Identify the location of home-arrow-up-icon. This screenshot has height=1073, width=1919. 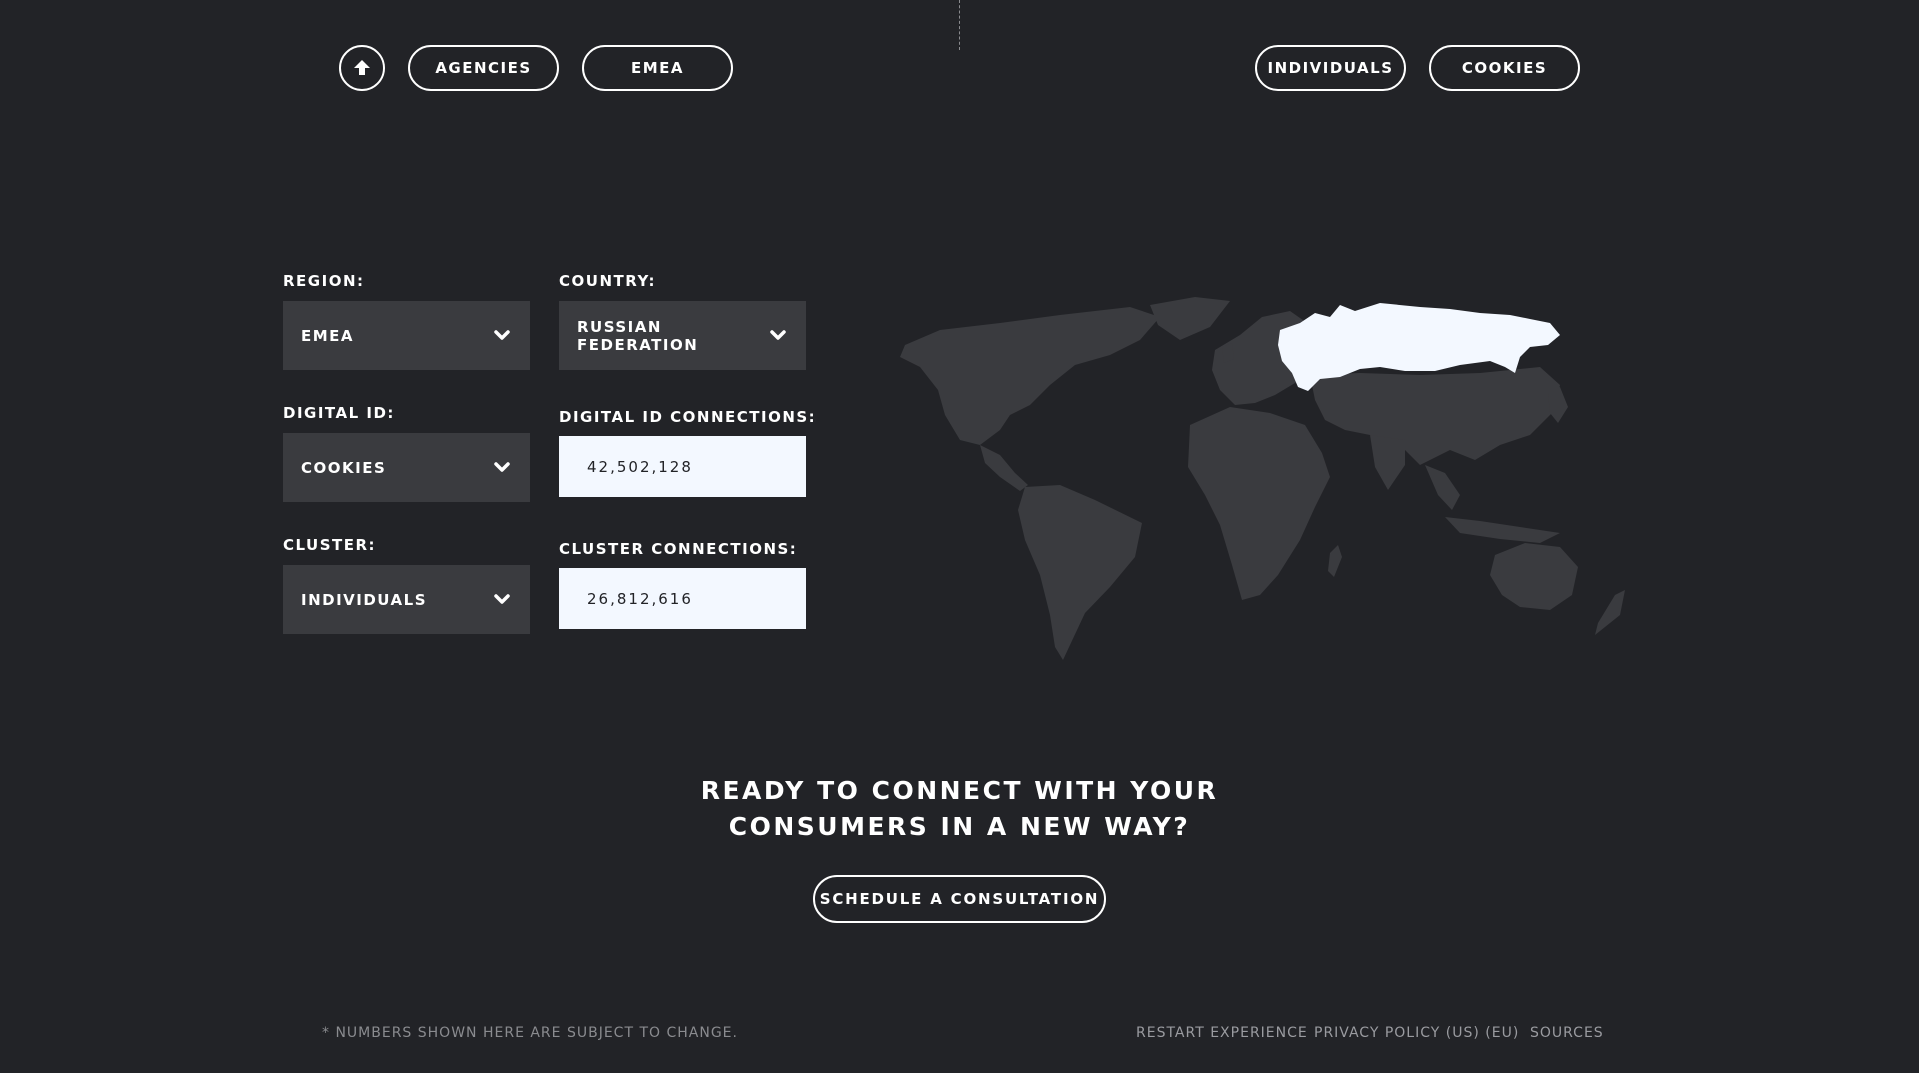
(362, 67).